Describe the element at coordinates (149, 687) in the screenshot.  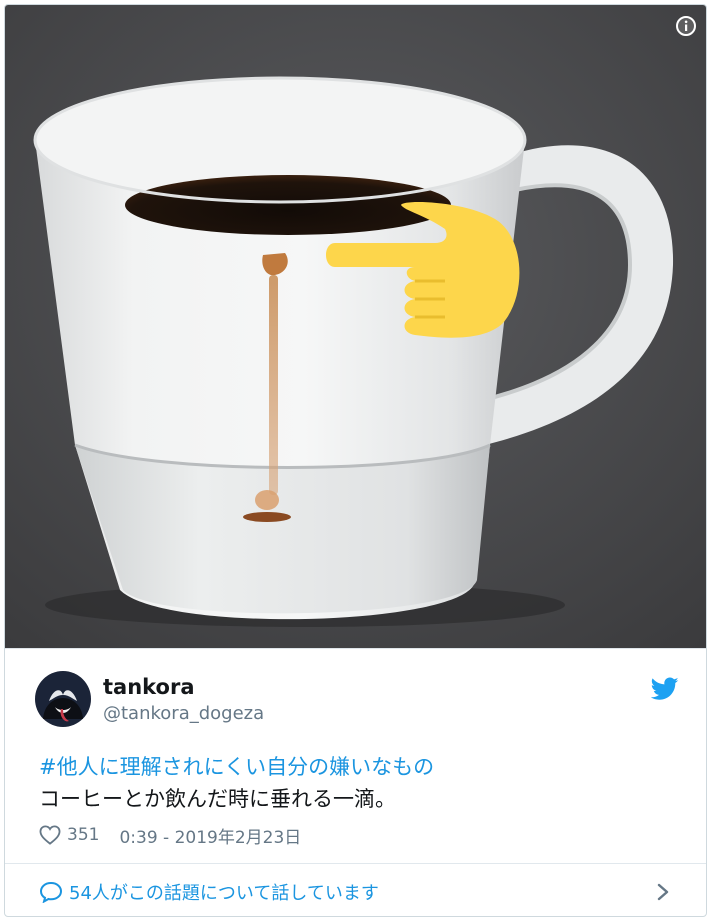
I see `display-name: tankora` at that location.